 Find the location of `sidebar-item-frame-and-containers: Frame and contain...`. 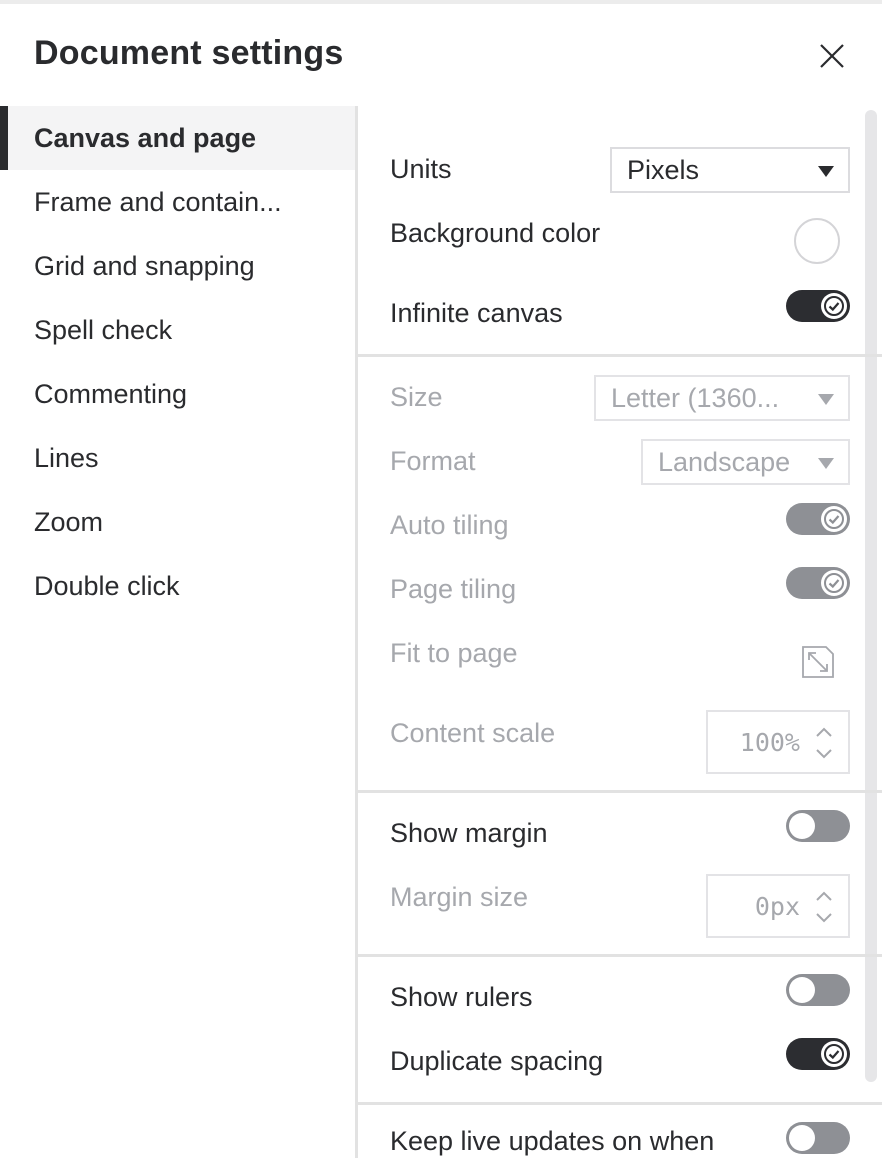

sidebar-item-frame-and-containers: Frame and contain... is located at coordinates (178, 202).